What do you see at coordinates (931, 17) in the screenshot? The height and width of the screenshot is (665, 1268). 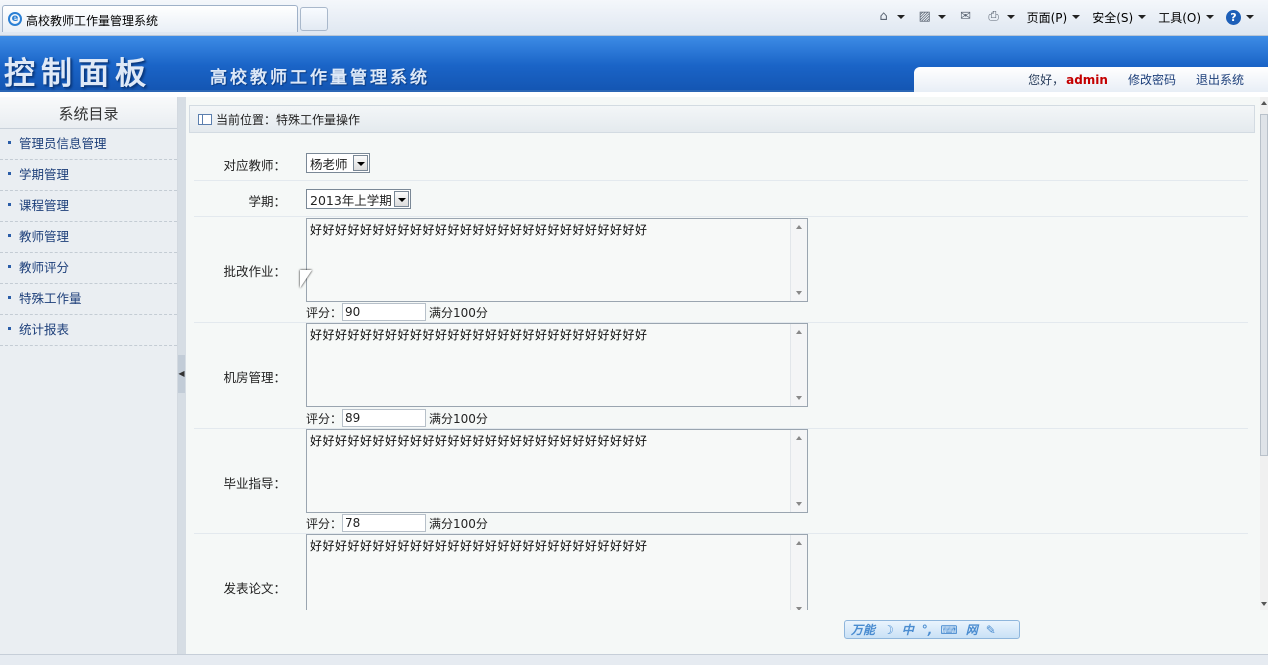 I see `feeds-button: ▨` at bounding box center [931, 17].